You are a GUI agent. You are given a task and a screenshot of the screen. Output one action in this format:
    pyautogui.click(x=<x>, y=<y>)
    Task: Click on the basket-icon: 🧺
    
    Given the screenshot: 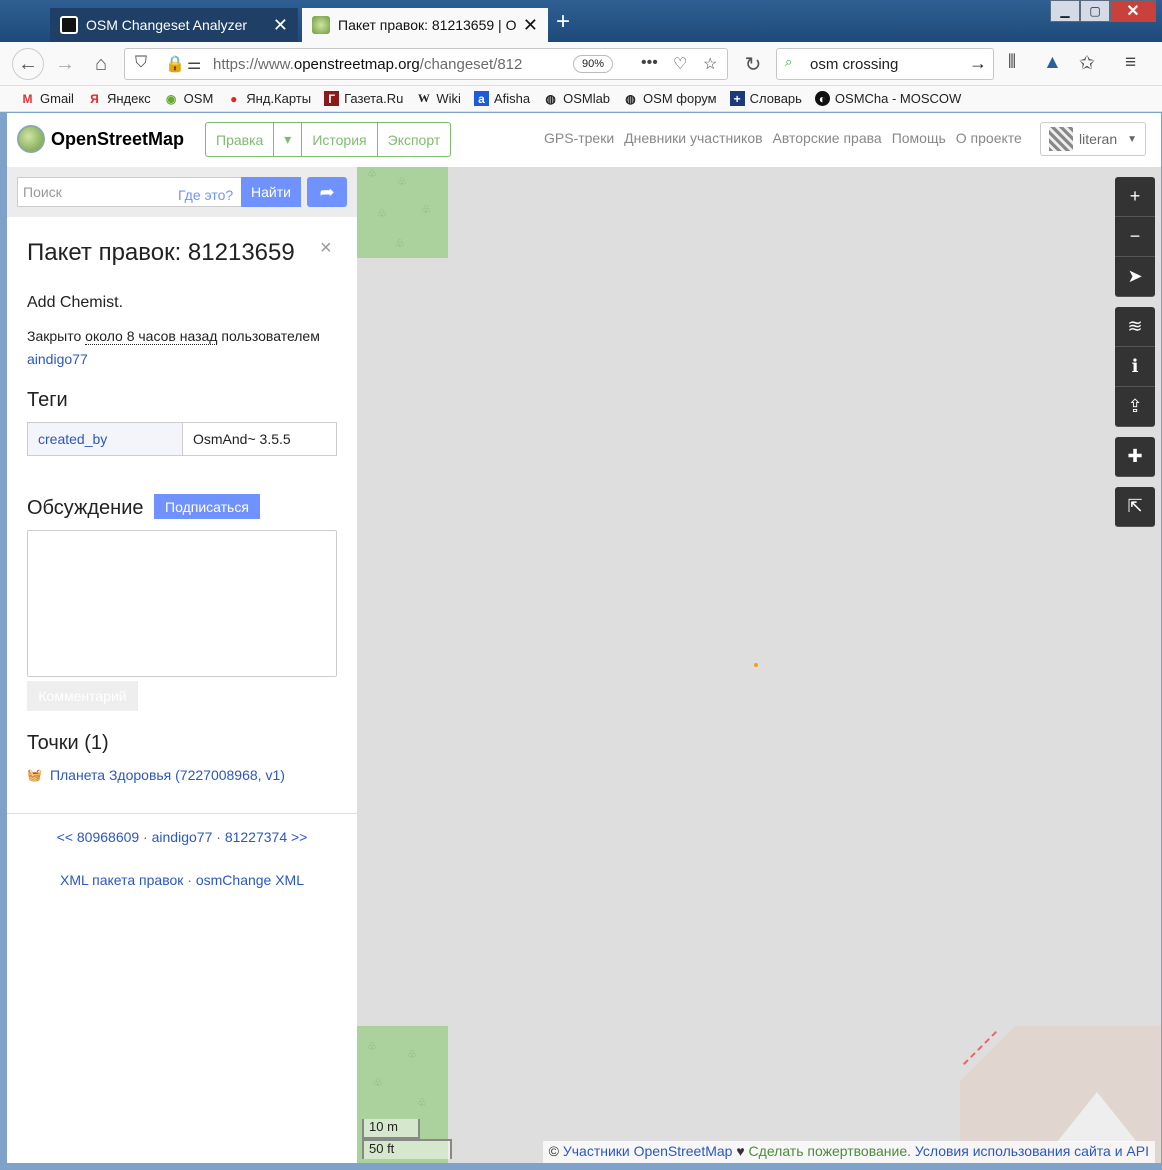 What is the action you would take?
    pyautogui.click(x=34, y=775)
    